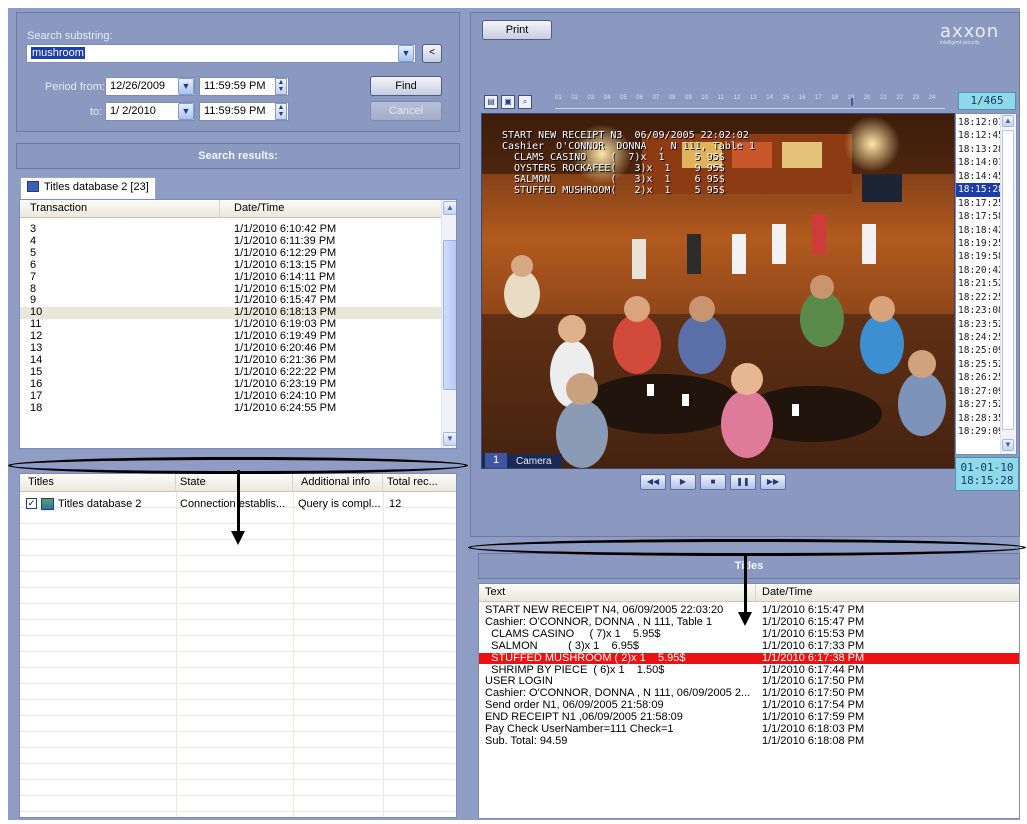  Describe the element at coordinates (887, 593) in the screenshot. I see `column-title-datetime: Date/Time` at that location.